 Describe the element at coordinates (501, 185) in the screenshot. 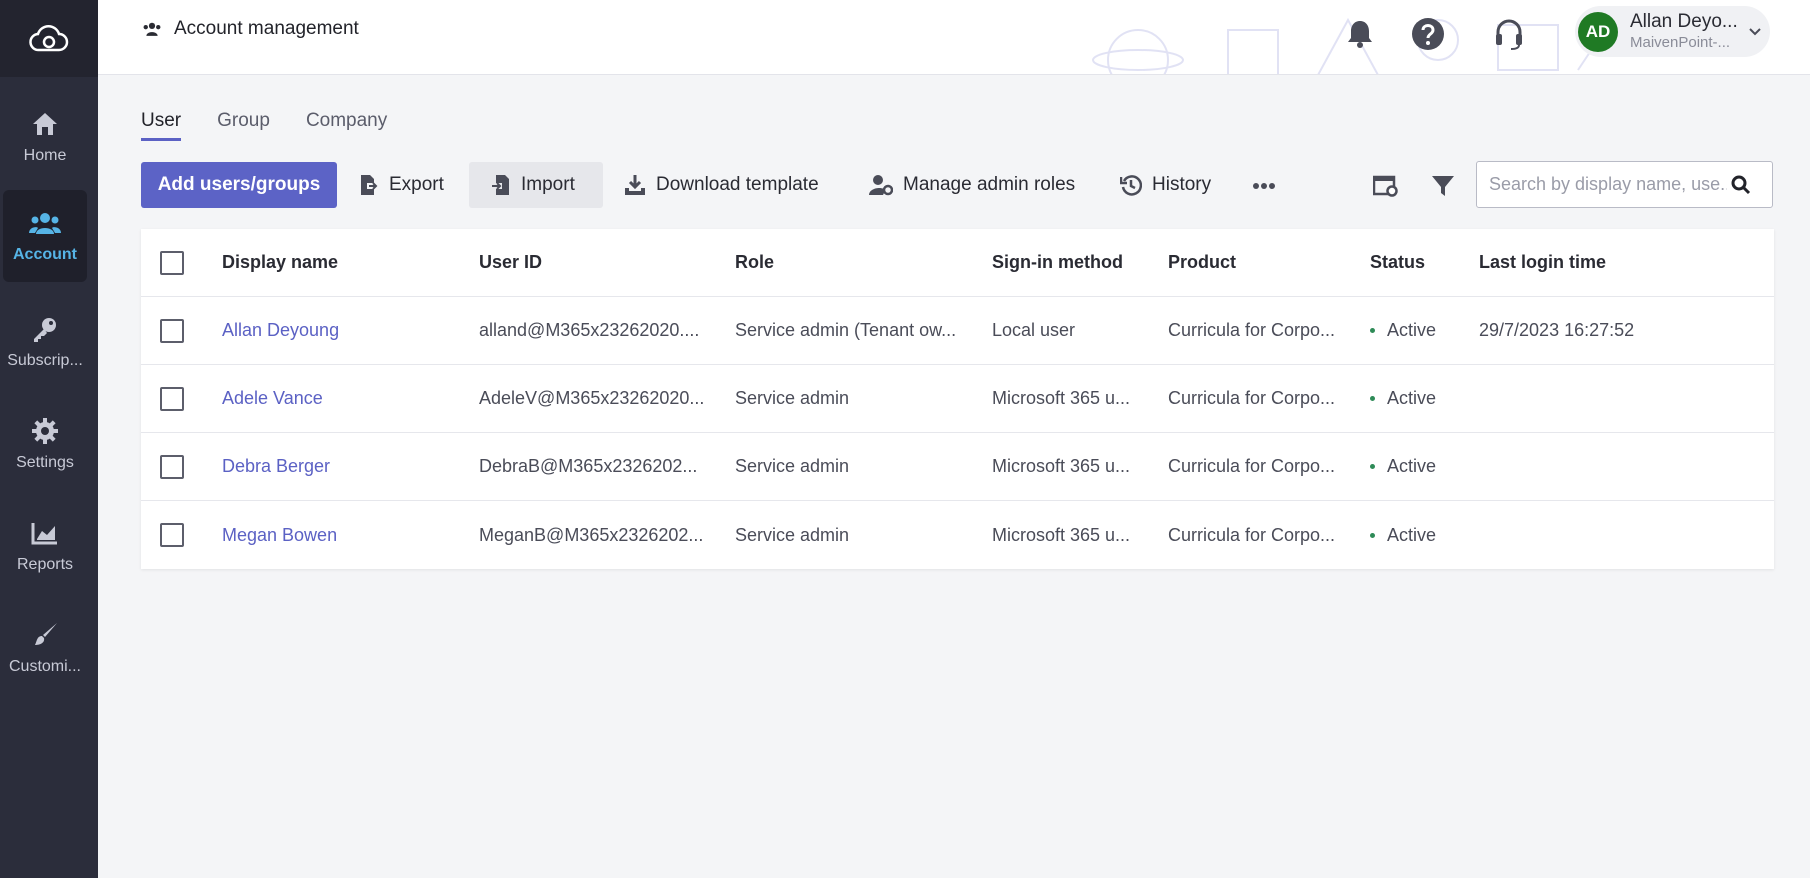

I see `import-icon` at that location.